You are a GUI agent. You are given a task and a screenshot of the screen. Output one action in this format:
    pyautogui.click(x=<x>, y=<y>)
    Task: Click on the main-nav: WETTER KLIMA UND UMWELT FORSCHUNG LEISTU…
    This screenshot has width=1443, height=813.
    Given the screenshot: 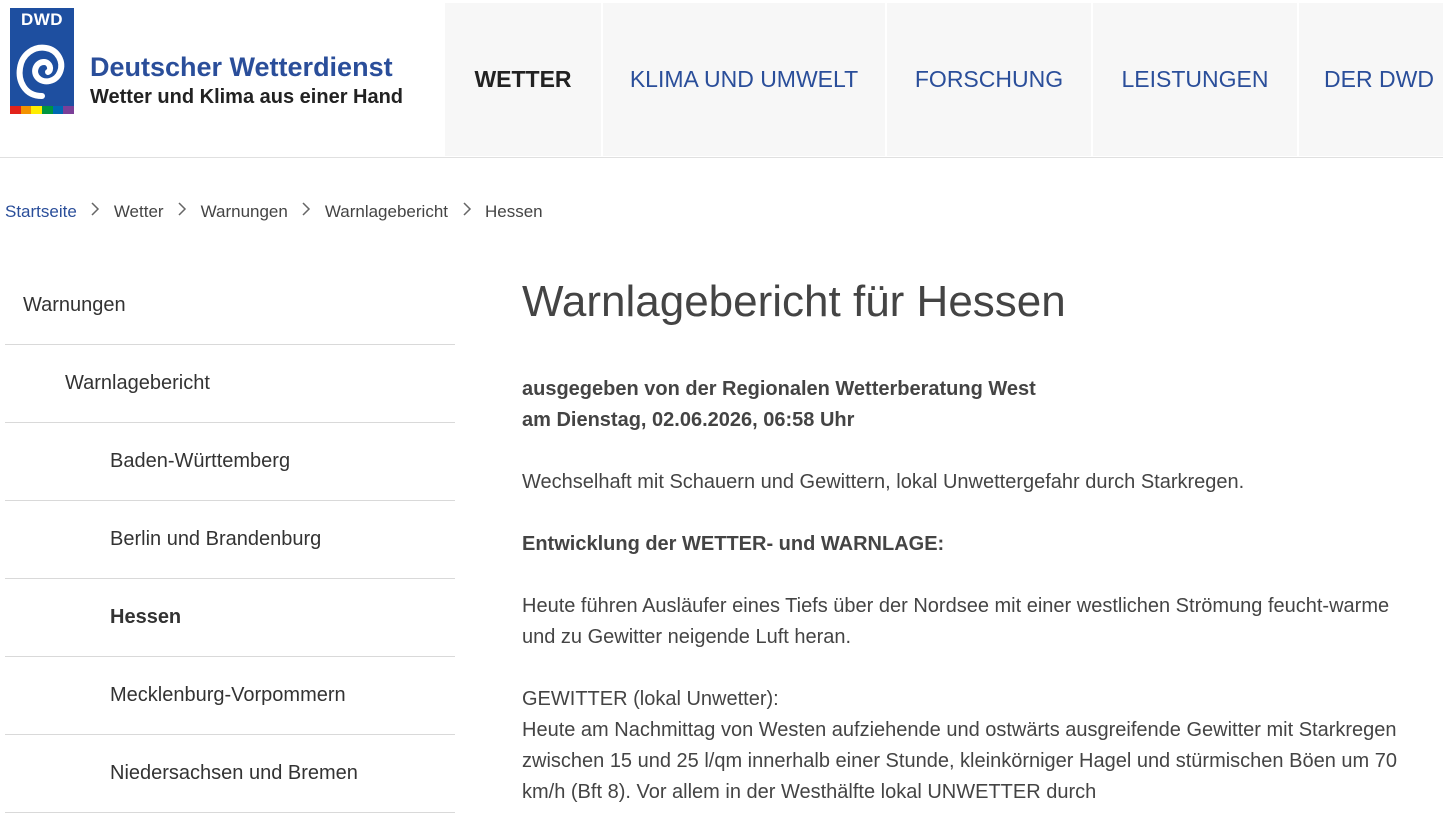 What is the action you would take?
    pyautogui.click(x=944, y=79)
    